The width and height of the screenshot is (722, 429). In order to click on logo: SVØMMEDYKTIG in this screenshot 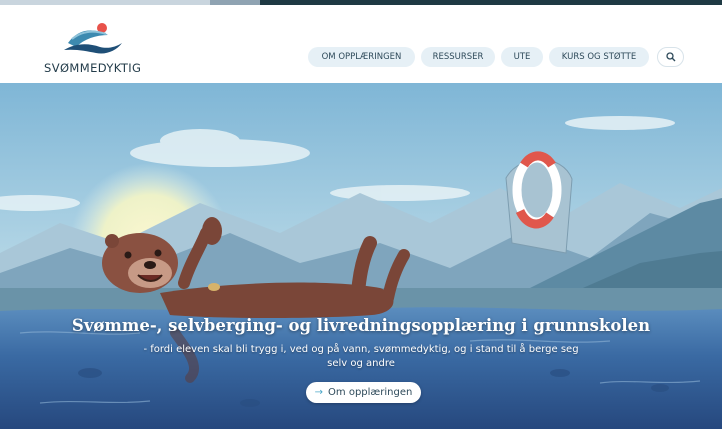, I will do `click(94, 43)`.